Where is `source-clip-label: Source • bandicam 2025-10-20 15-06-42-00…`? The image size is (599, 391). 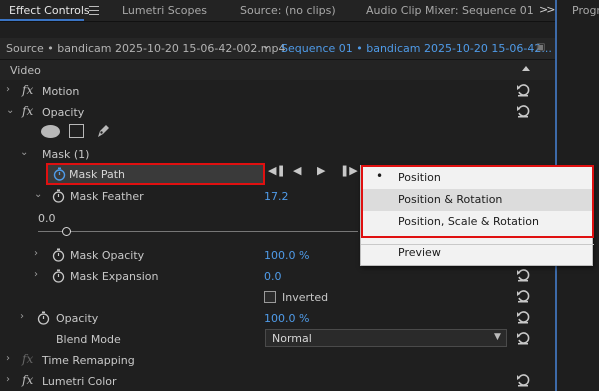
source-clip-label: Source • bandicam 2025-10-20 15-06-42-00… is located at coordinates (146, 48).